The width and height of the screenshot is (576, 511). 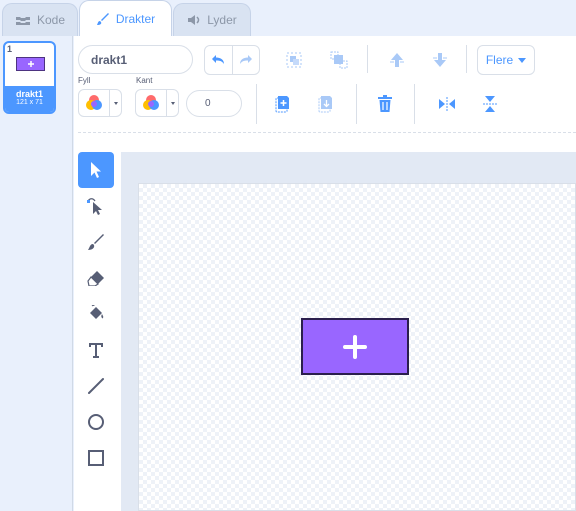 What do you see at coordinates (51, 20) in the screenshot?
I see `tab-code-label: Kode` at bounding box center [51, 20].